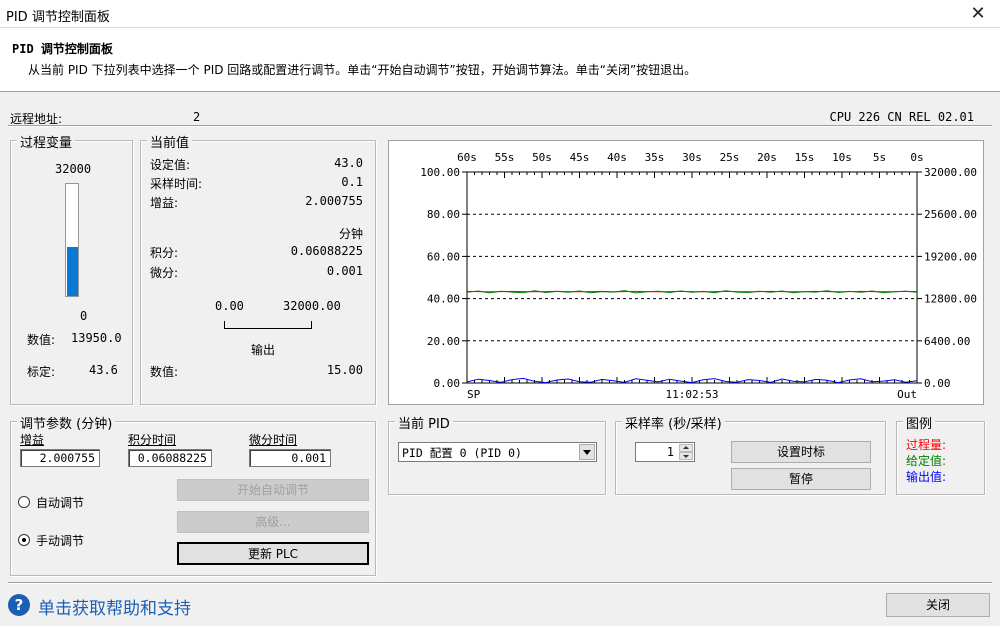 This screenshot has width=1000, height=626. I want to click on y-tick-label-left: 20.00, so click(443, 341).